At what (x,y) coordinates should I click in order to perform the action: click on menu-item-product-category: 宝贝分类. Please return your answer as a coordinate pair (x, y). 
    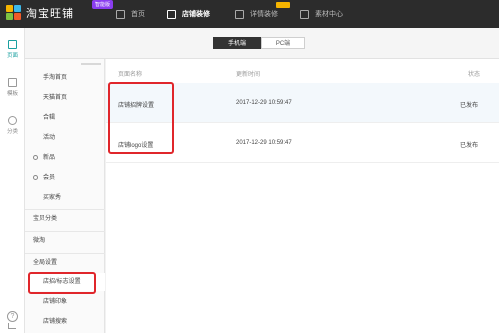
    Looking at the image, I should click on (65, 218).